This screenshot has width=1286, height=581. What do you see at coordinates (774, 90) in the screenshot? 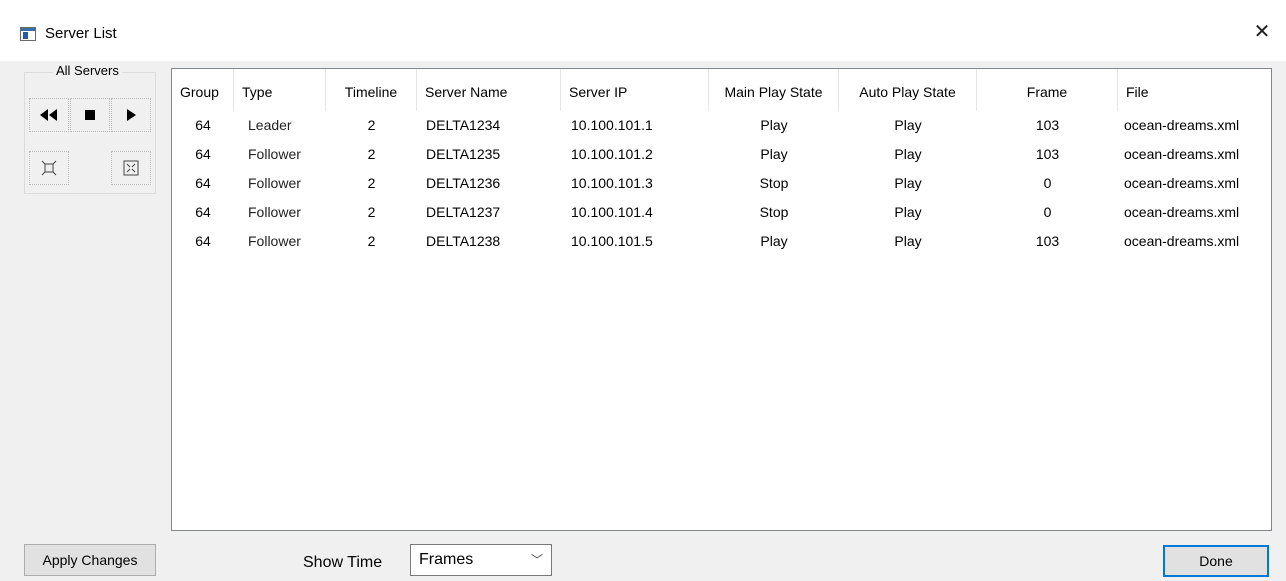
I see `column-header-main-play-state: Main Play State` at bounding box center [774, 90].